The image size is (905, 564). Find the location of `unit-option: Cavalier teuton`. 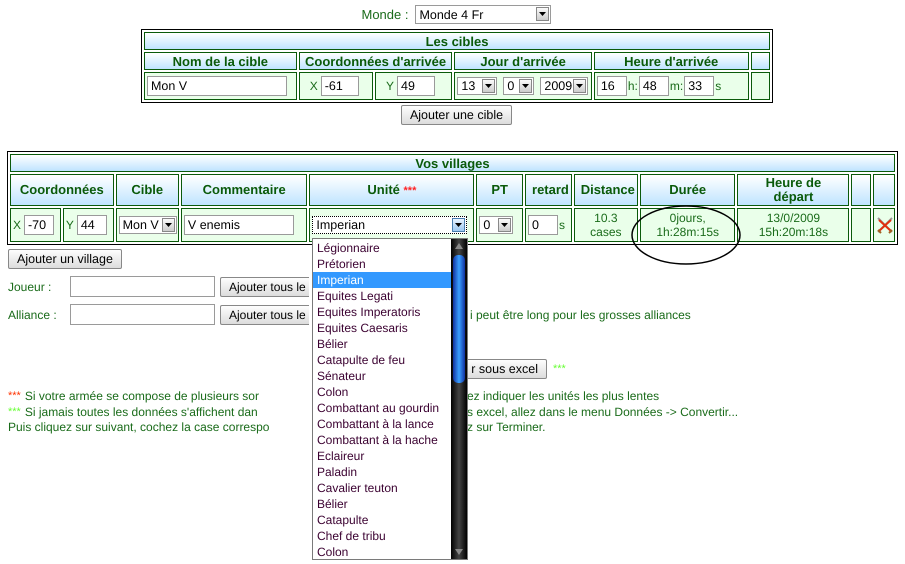

unit-option: Cavalier teuton is located at coordinates (382, 488).